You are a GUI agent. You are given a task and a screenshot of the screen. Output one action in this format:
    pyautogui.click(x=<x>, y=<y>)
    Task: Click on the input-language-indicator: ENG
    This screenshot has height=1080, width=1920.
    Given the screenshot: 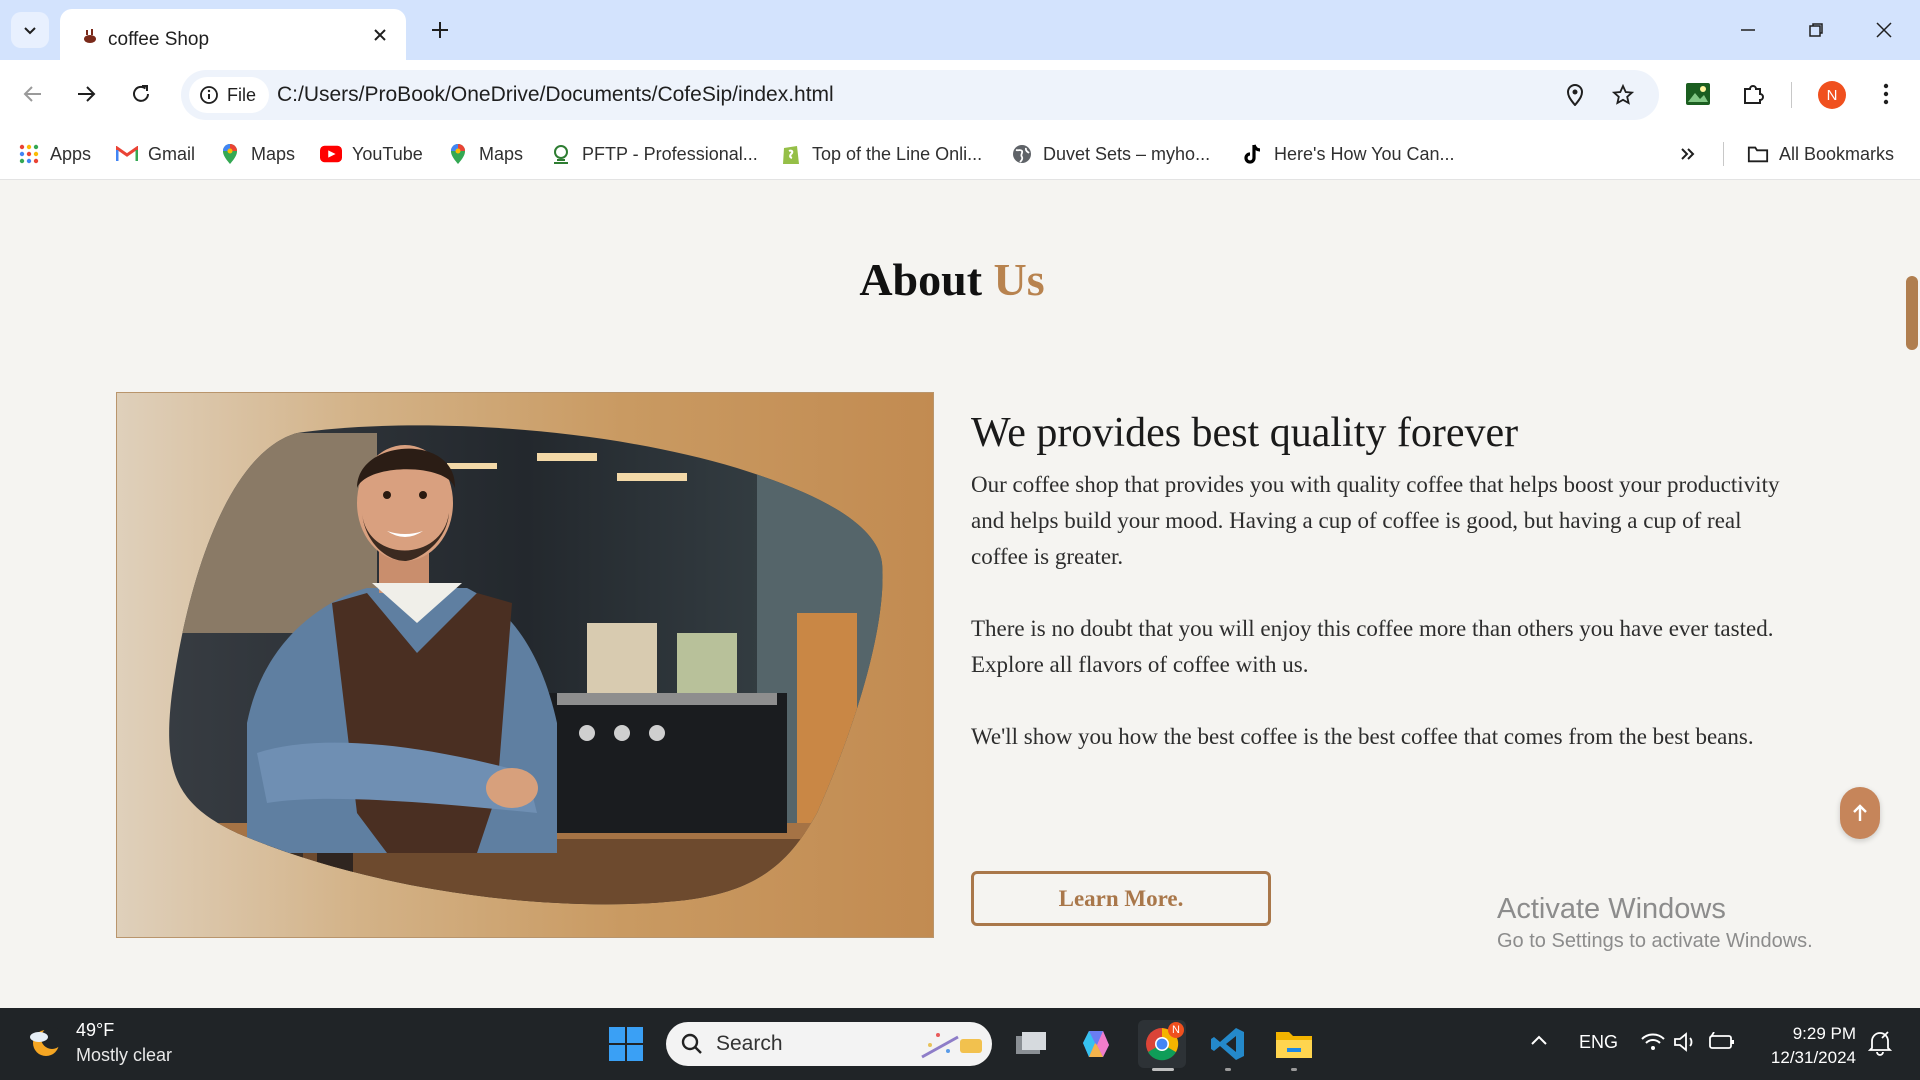 What is the action you would take?
    pyautogui.click(x=1598, y=1042)
    